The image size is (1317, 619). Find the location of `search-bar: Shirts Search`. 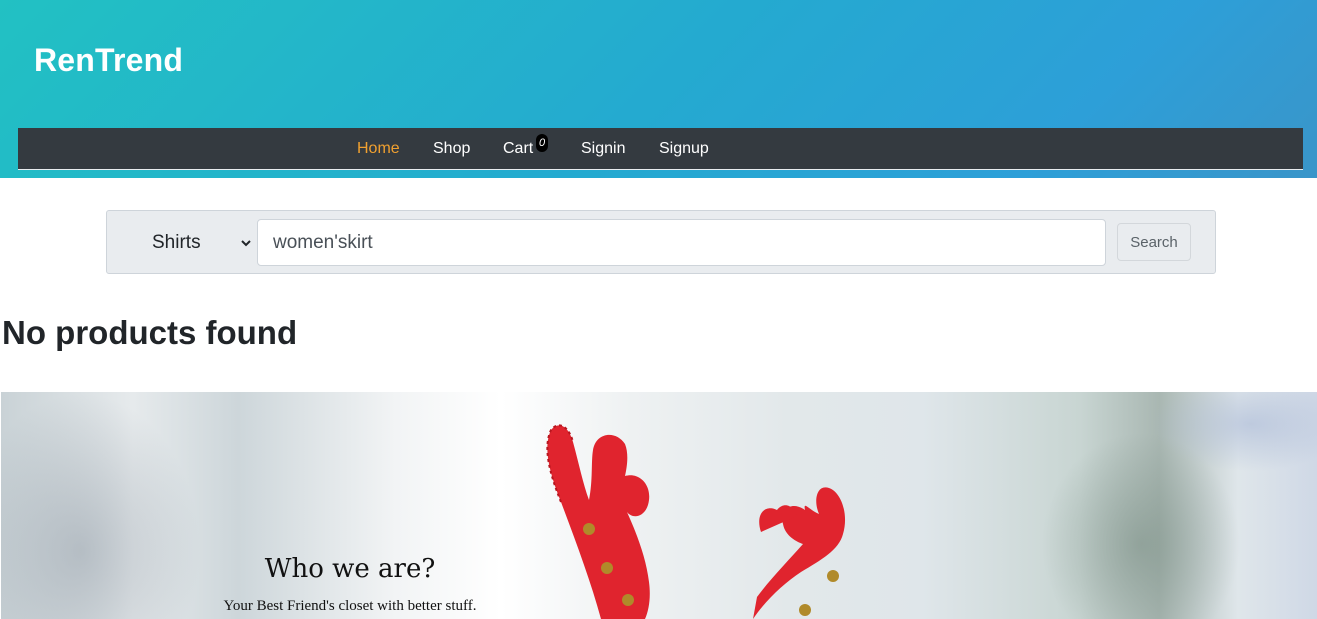

search-bar: Shirts Search is located at coordinates (661, 242).